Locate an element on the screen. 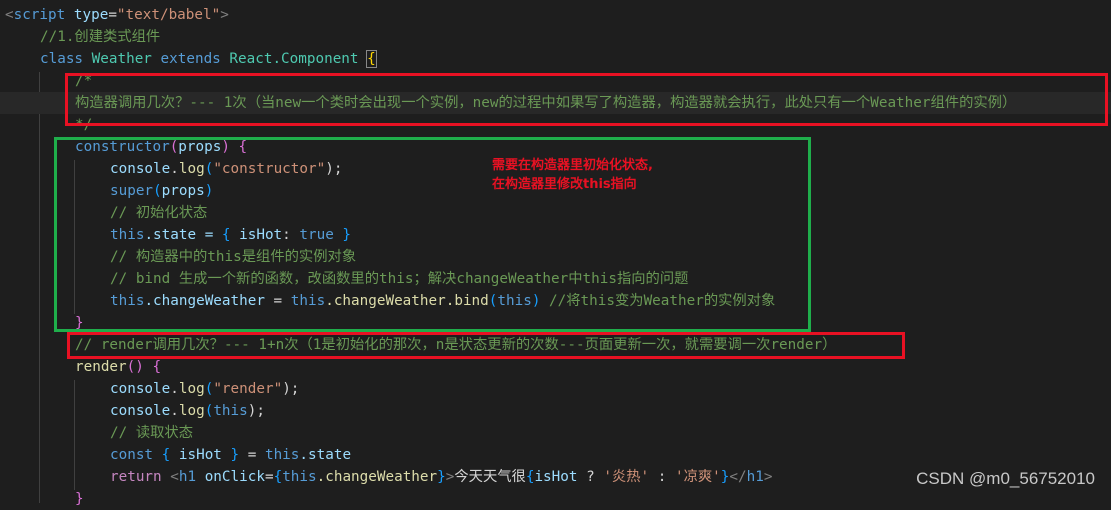 The height and width of the screenshot is (510, 1111). comment: // 读取状态 is located at coordinates (152, 433).